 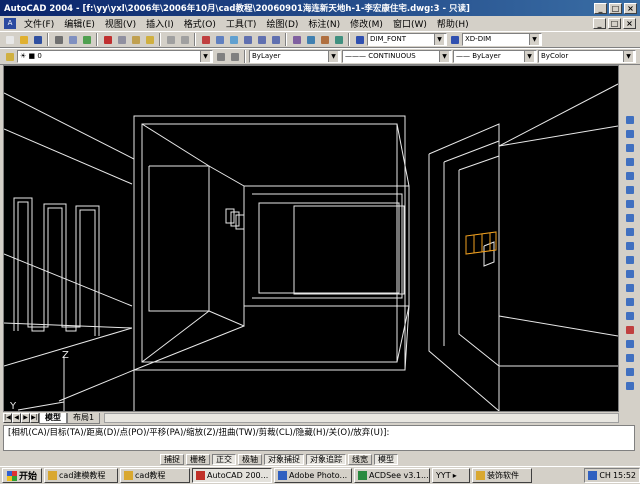 What do you see at coordinates (9, 56) in the screenshot?
I see `layer-manager-icon` at bounding box center [9, 56].